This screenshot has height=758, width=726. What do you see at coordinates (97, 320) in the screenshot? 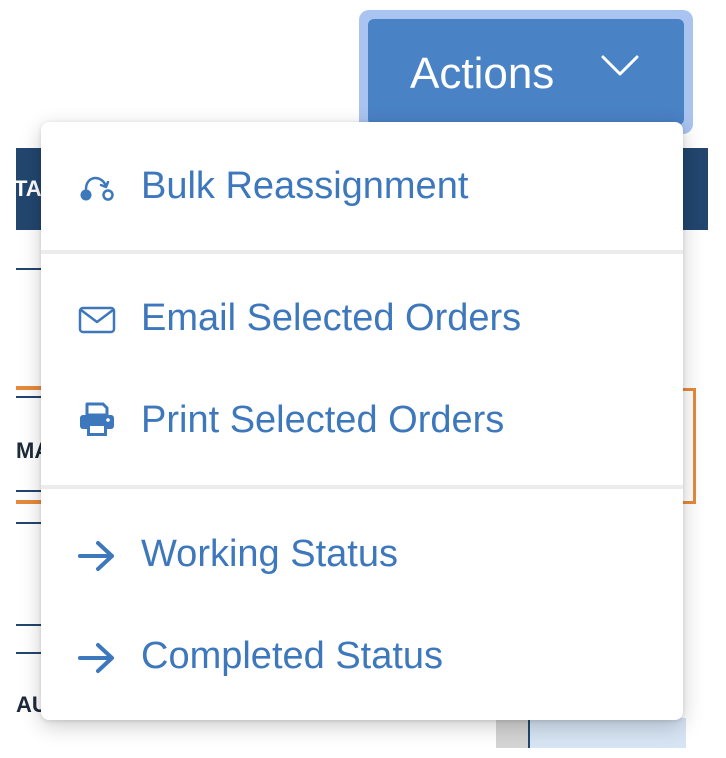
I see `envelope-icon` at bounding box center [97, 320].